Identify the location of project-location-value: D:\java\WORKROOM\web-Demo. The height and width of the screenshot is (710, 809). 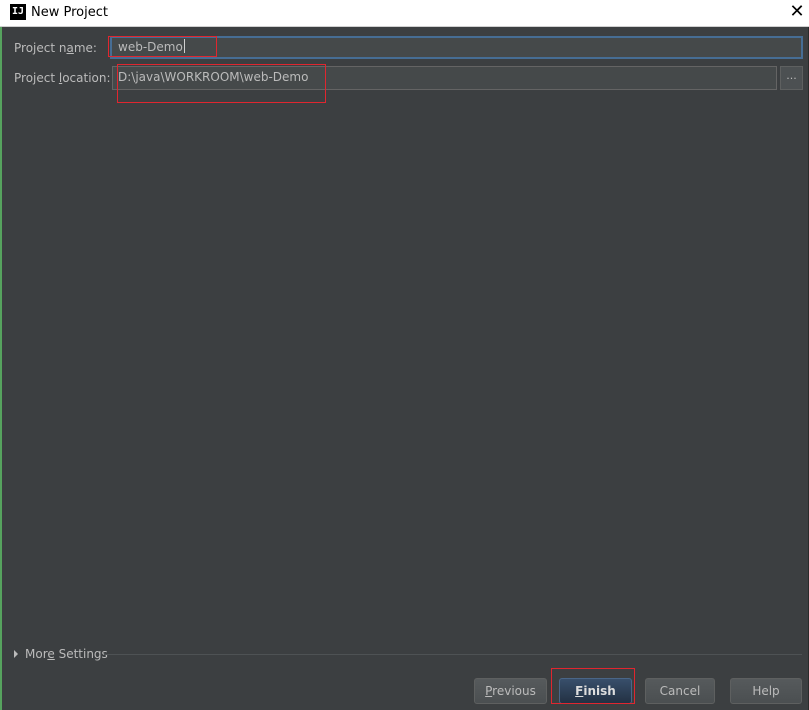
(213, 77).